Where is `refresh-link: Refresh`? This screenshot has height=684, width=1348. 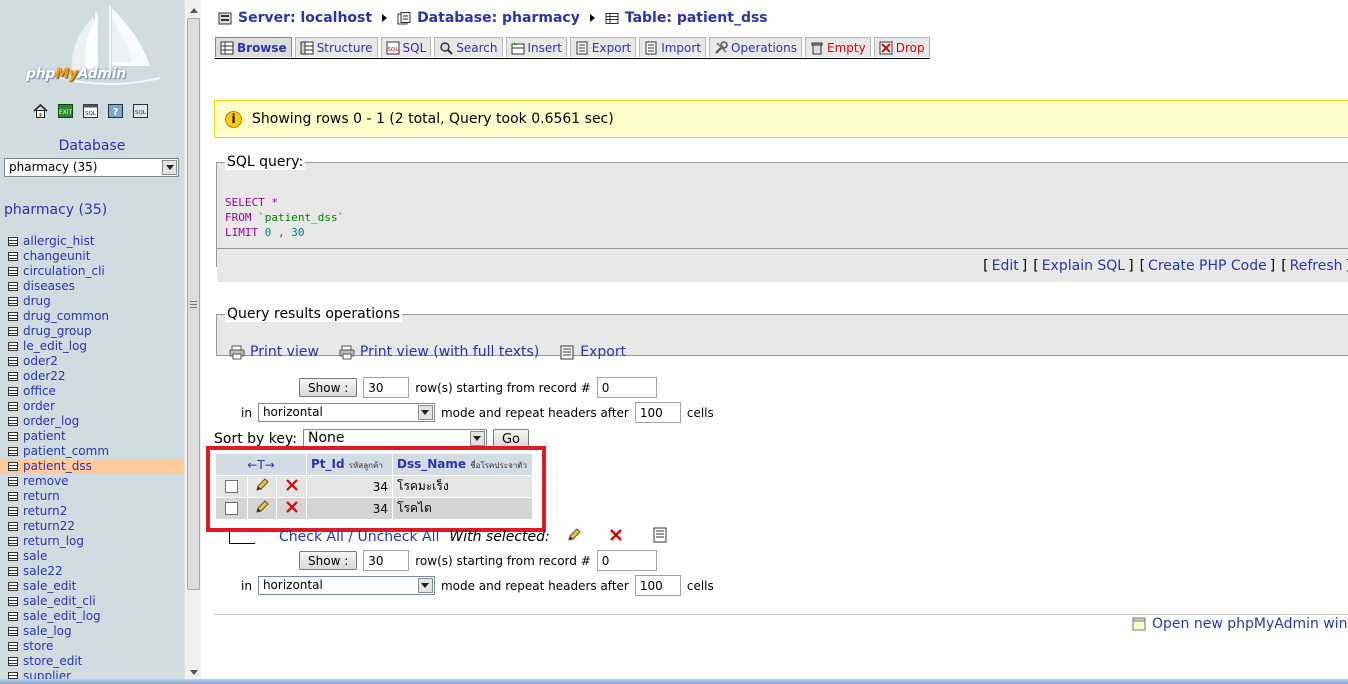
refresh-link: Refresh is located at coordinates (1316, 266).